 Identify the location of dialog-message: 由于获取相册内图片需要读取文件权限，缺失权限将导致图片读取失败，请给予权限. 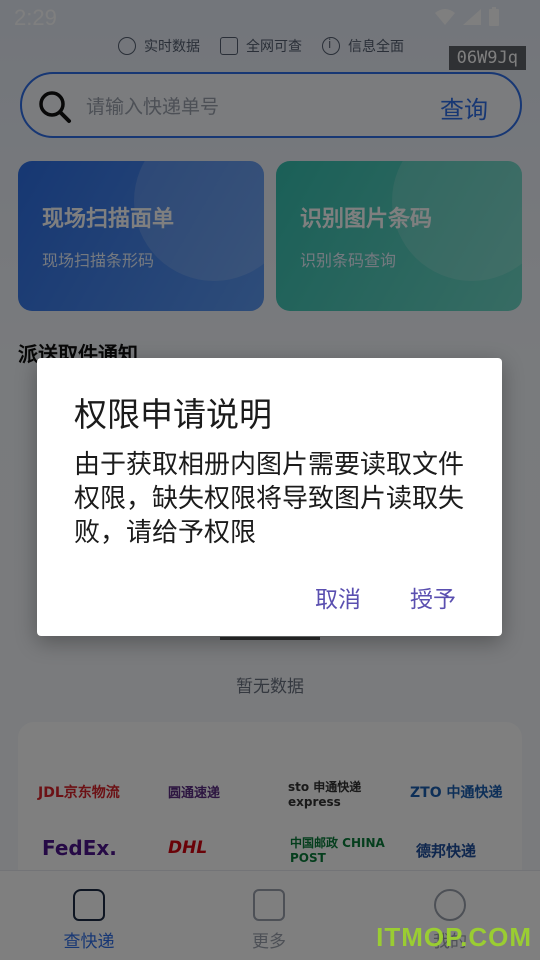
(269, 499).